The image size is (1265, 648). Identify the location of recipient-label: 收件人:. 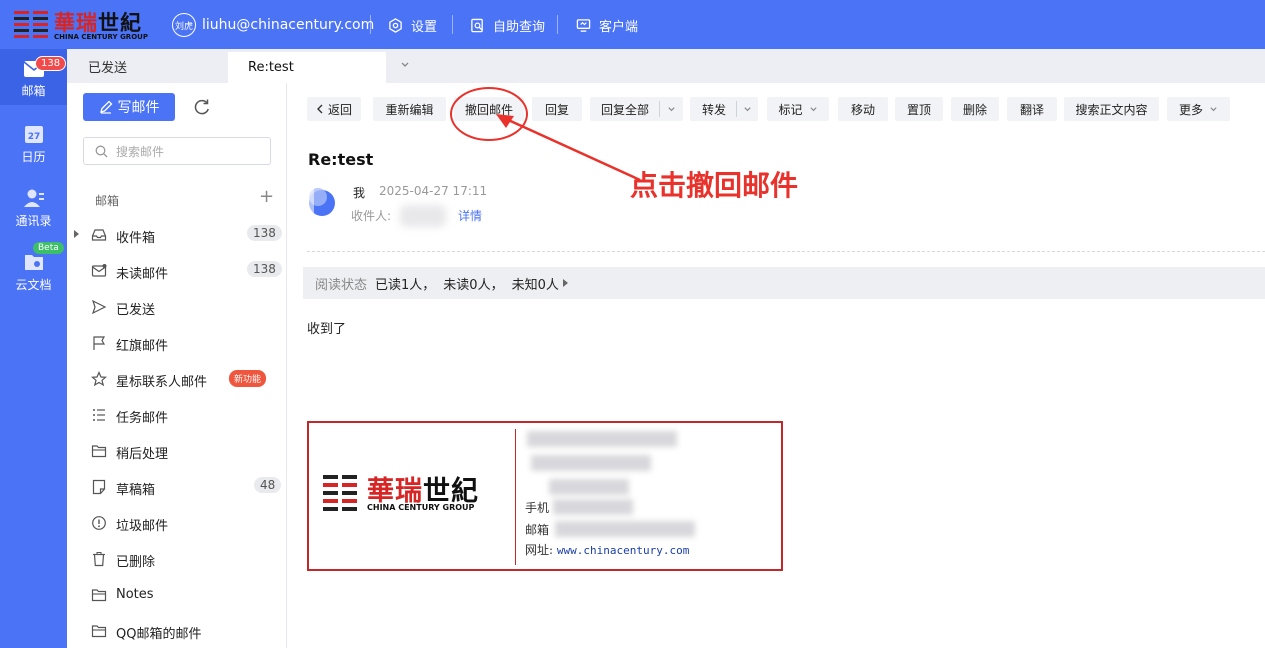
(371, 216).